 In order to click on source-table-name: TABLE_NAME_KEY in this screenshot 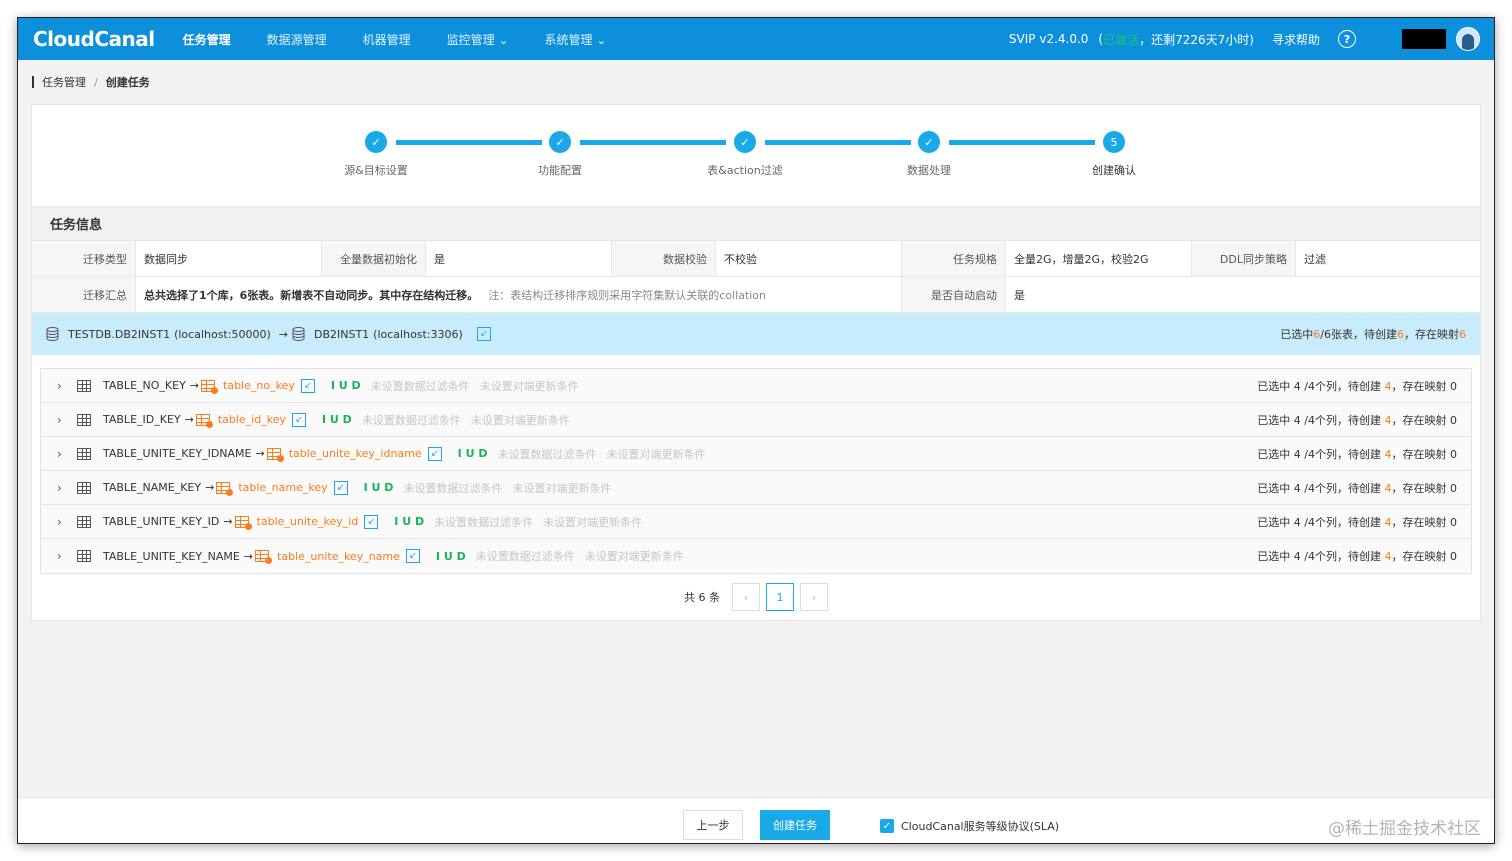, I will do `click(152, 487)`.